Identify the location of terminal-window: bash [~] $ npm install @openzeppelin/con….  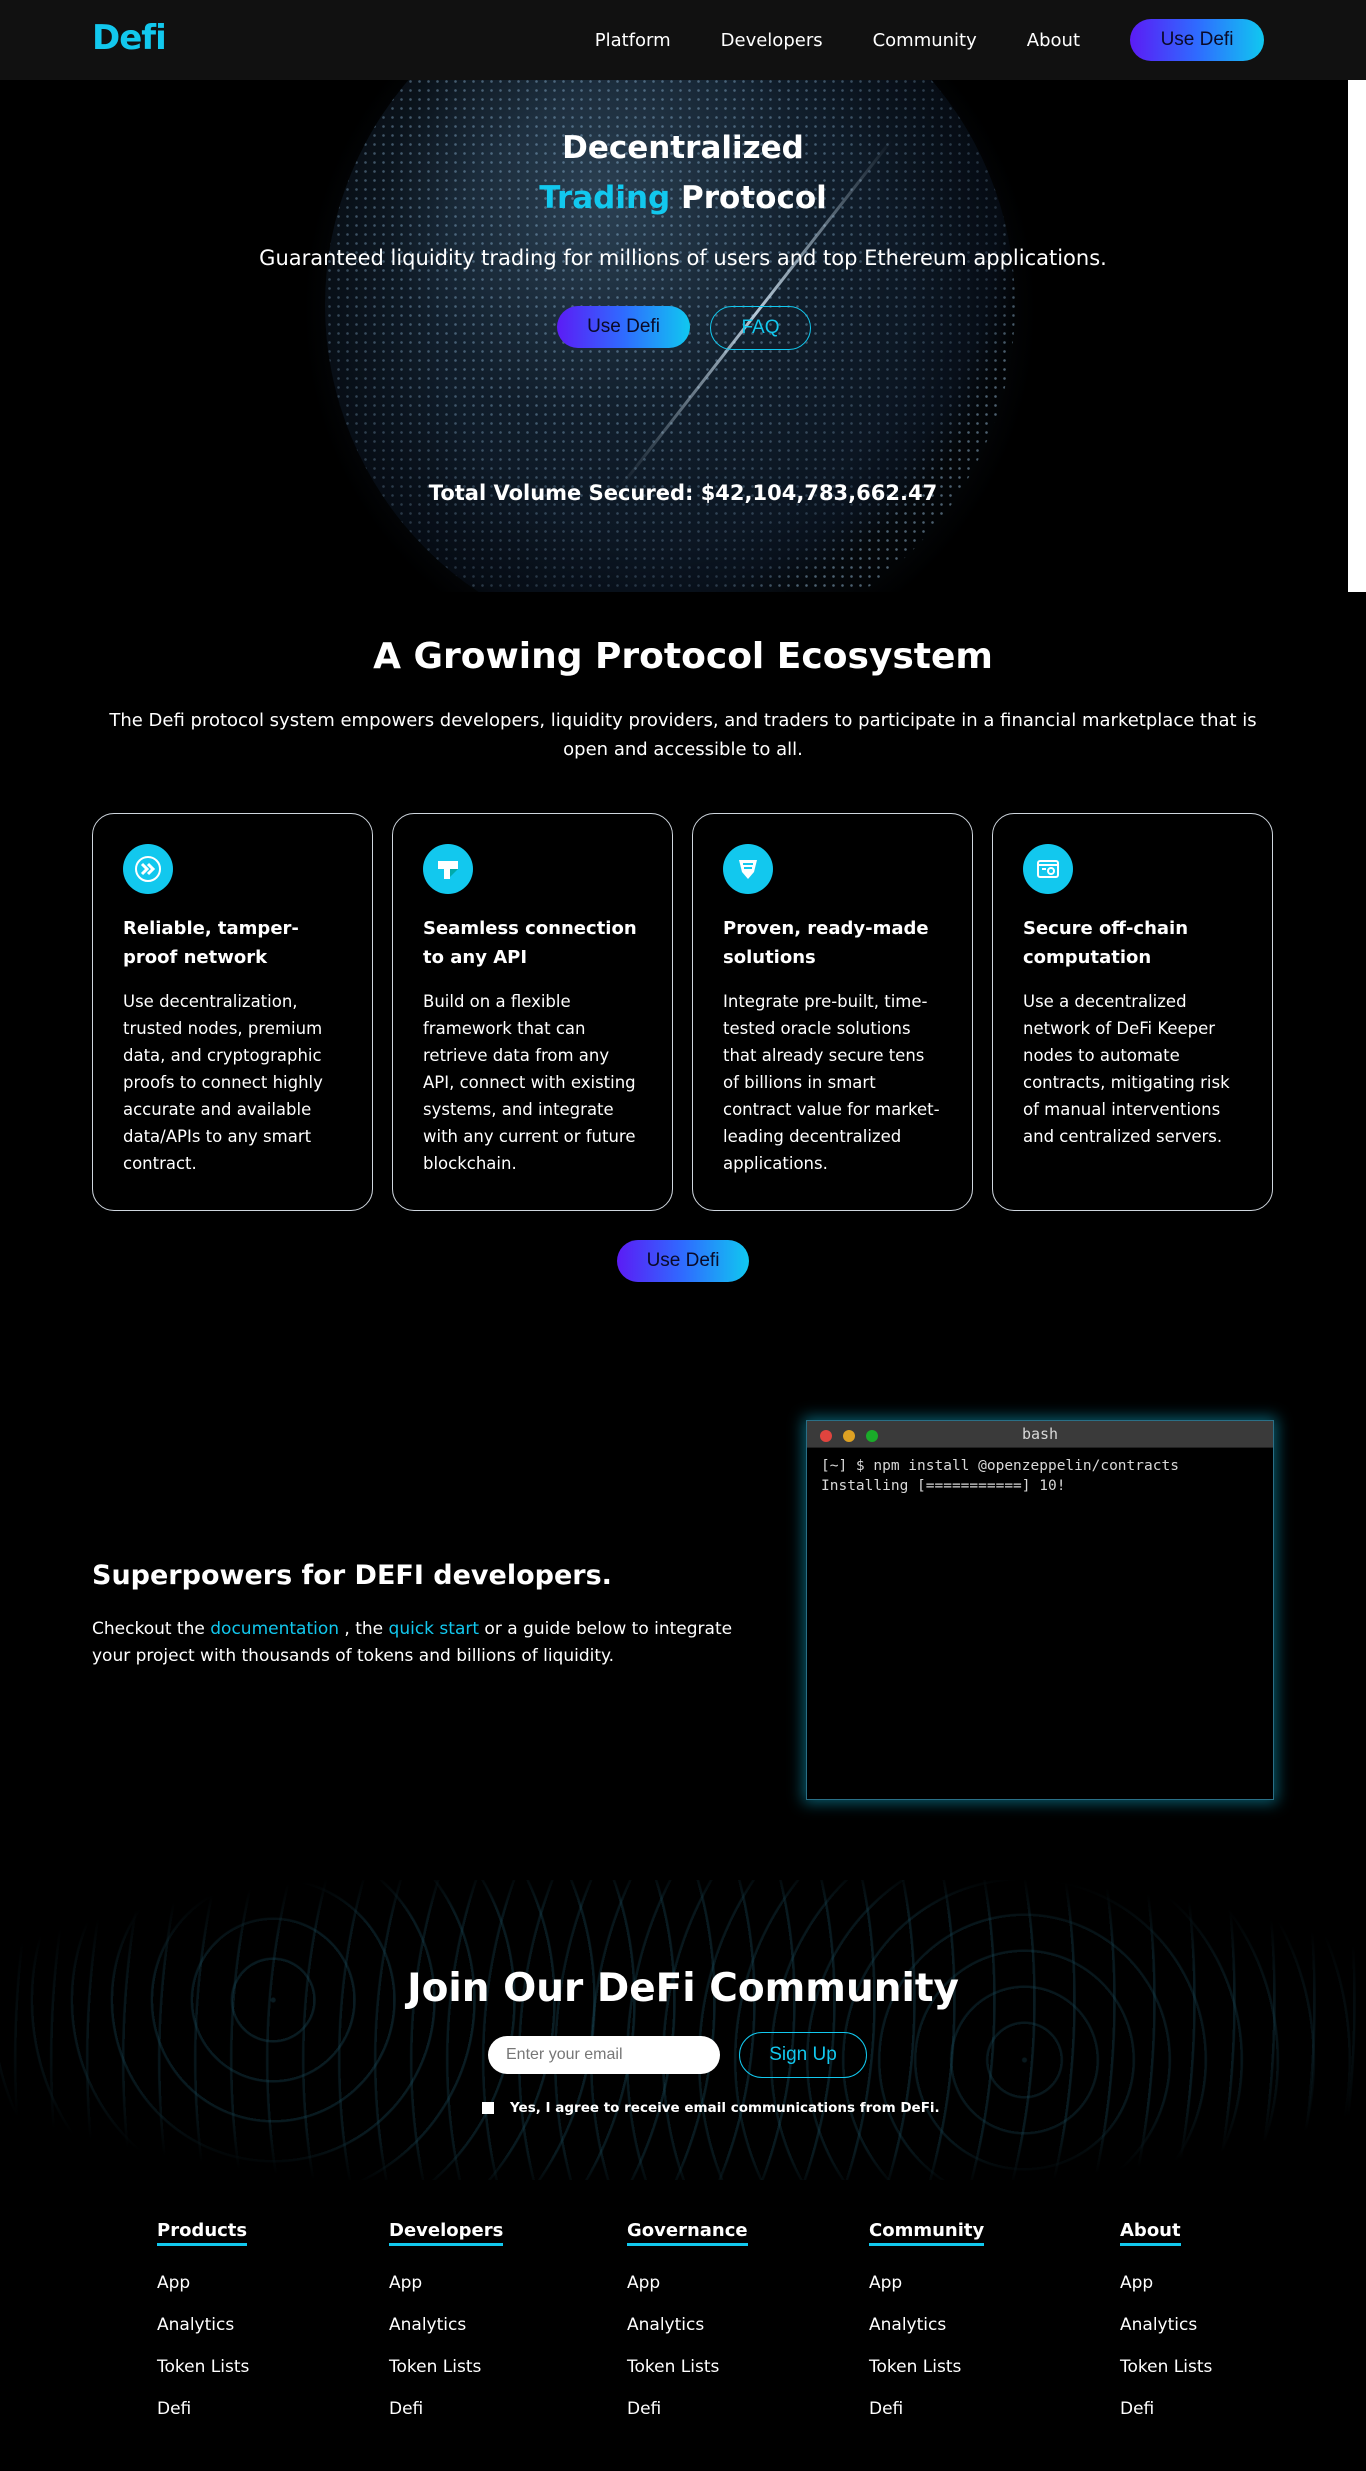
(1040, 1610).